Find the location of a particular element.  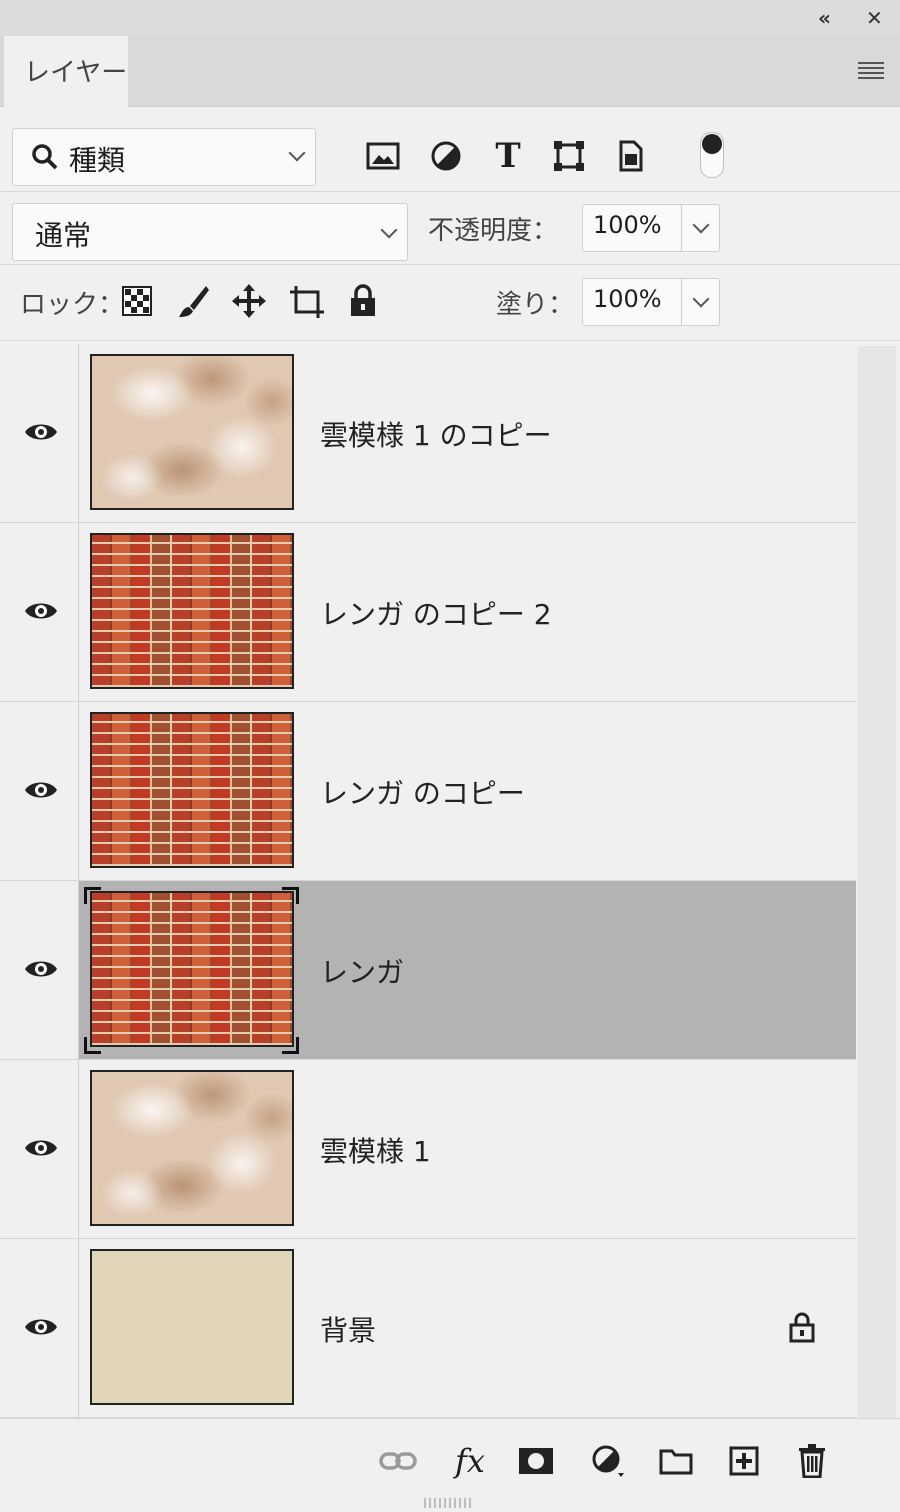

close-panel-icon: ✕ is located at coordinates (874, 18).